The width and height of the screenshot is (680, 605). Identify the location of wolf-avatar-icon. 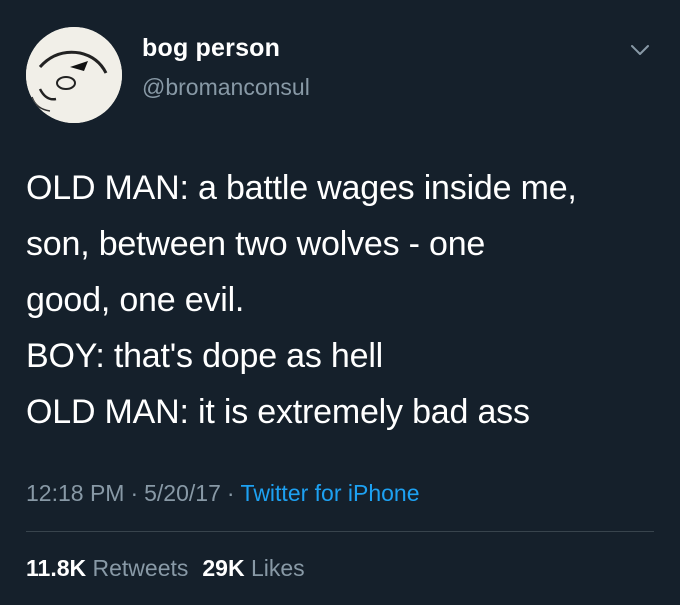
(74, 75).